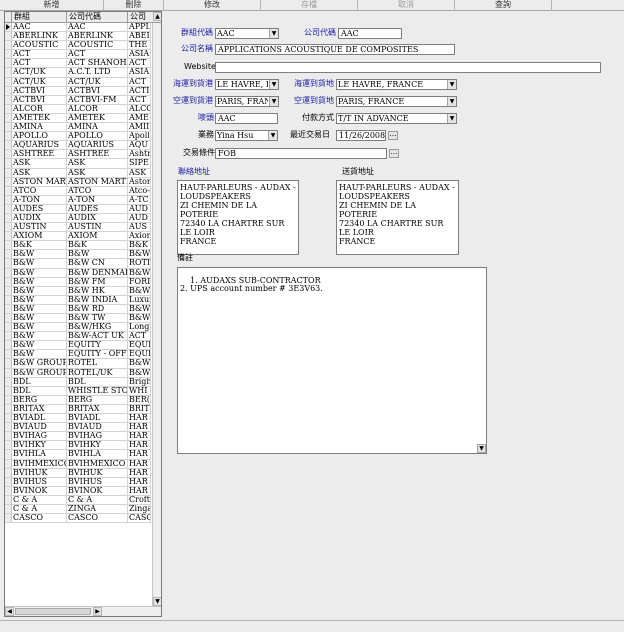 The image size is (624, 632). Describe the element at coordinates (157, 601) in the screenshot. I see `scroll-down-arrow-icon: ▼` at that location.